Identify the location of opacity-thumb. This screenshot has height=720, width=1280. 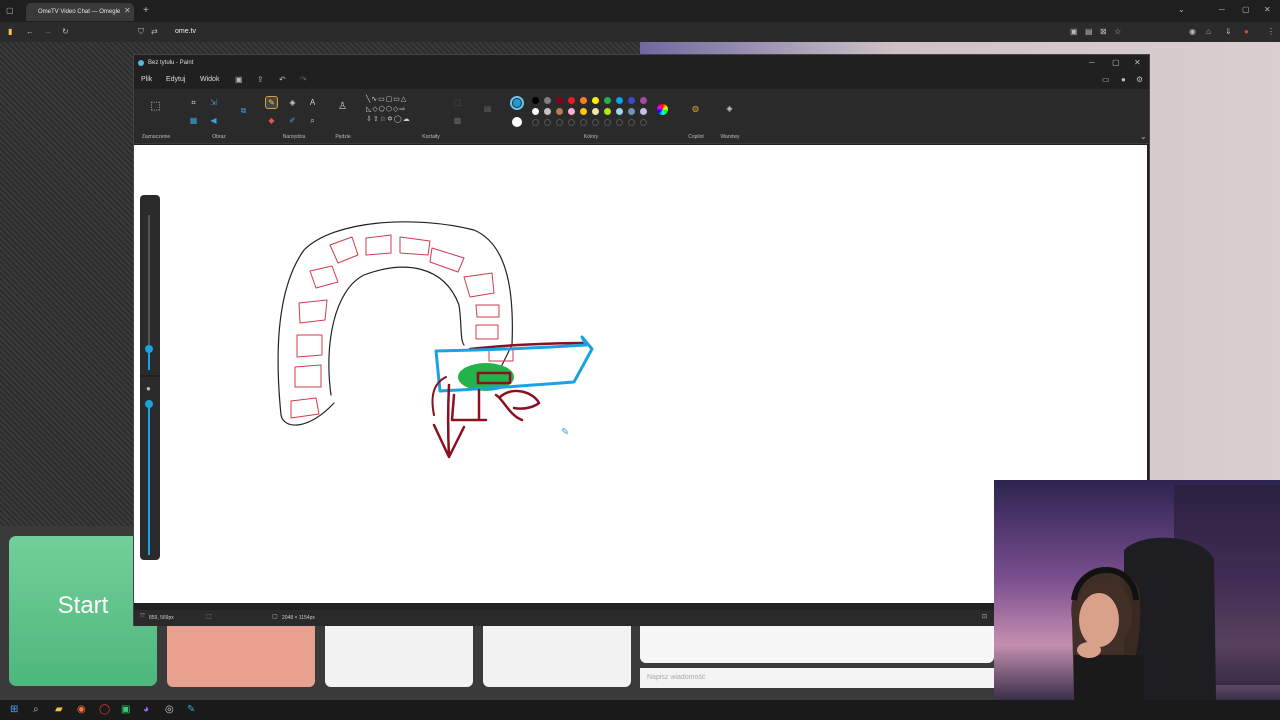
(149, 404).